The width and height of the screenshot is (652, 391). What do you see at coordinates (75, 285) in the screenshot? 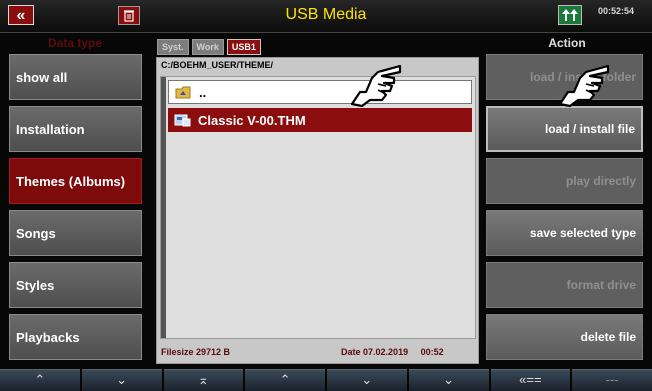
I see `data-type-styles: Styles` at bounding box center [75, 285].